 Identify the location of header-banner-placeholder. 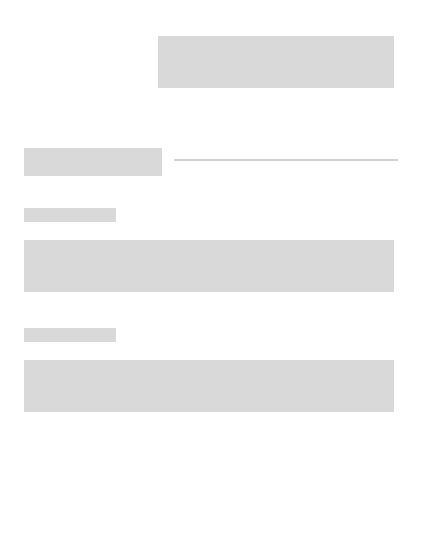
(276, 62).